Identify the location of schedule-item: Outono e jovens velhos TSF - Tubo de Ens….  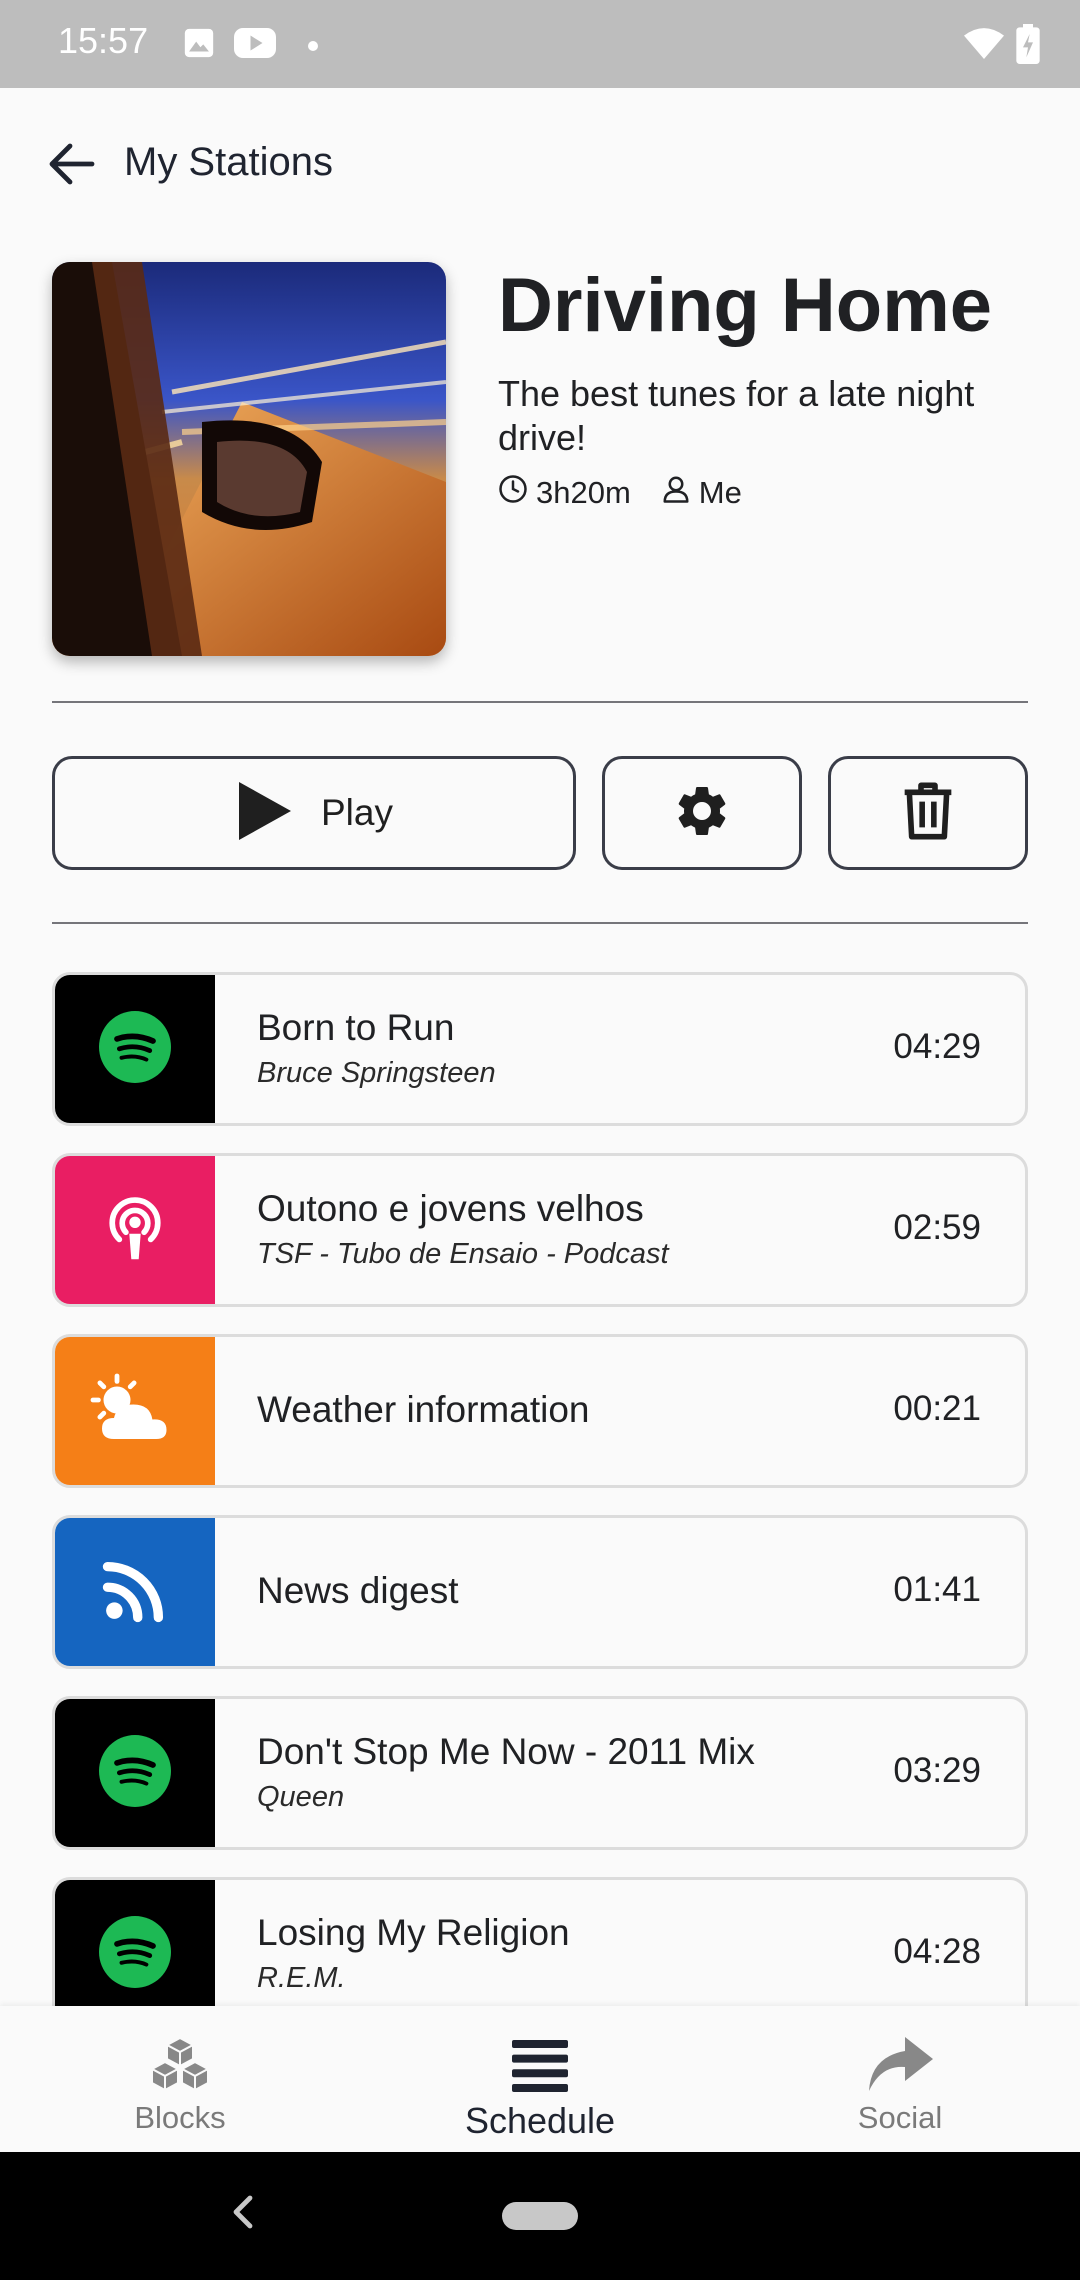
(540, 1230).